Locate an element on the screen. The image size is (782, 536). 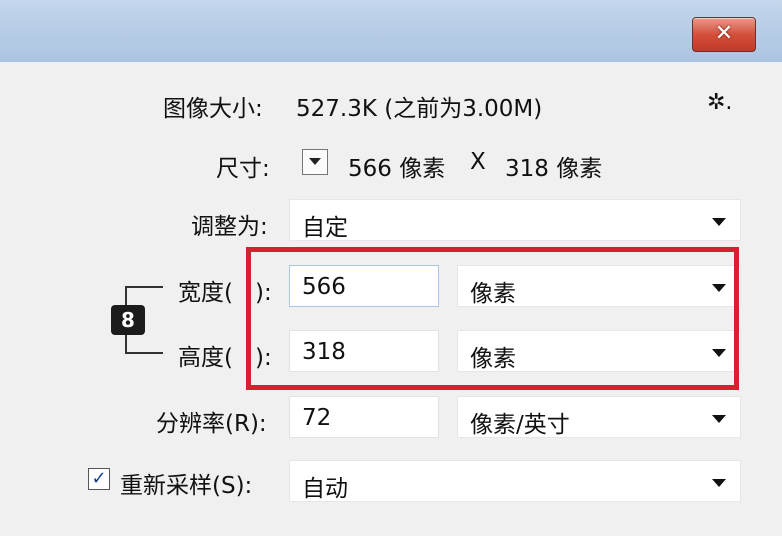
resolution-input: 72 is located at coordinates (364, 417).